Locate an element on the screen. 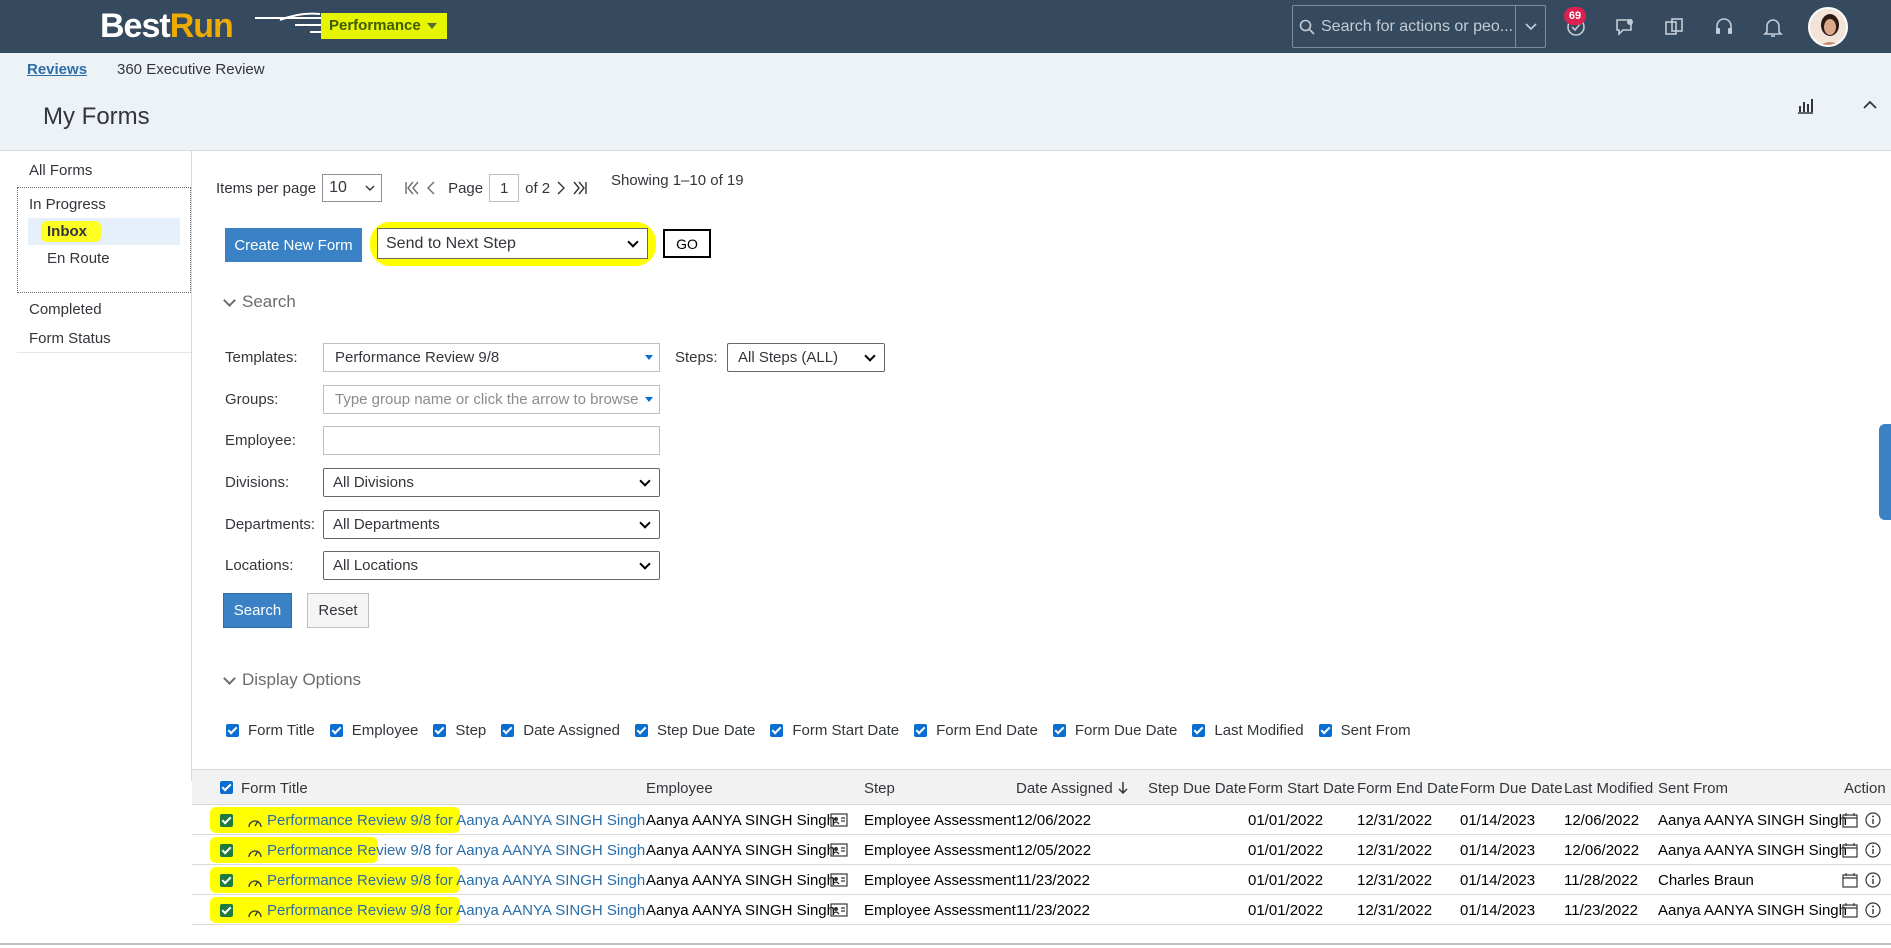 This screenshot has width=1891, height=948. sent-from-cell: Charles Braun is located at coordinates (1706, 880).